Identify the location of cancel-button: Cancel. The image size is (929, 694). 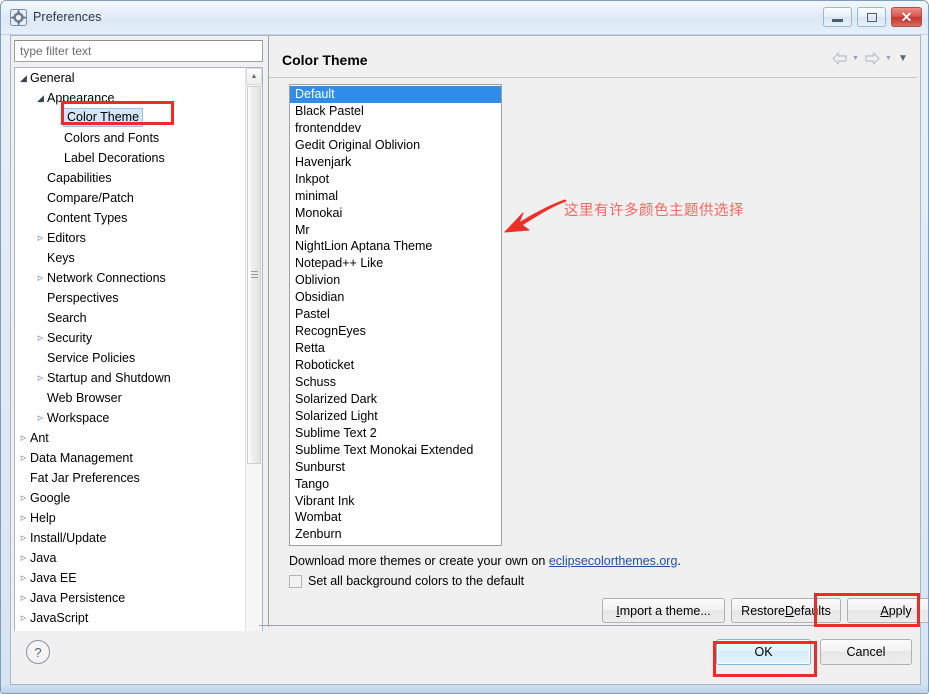
(866, 652).